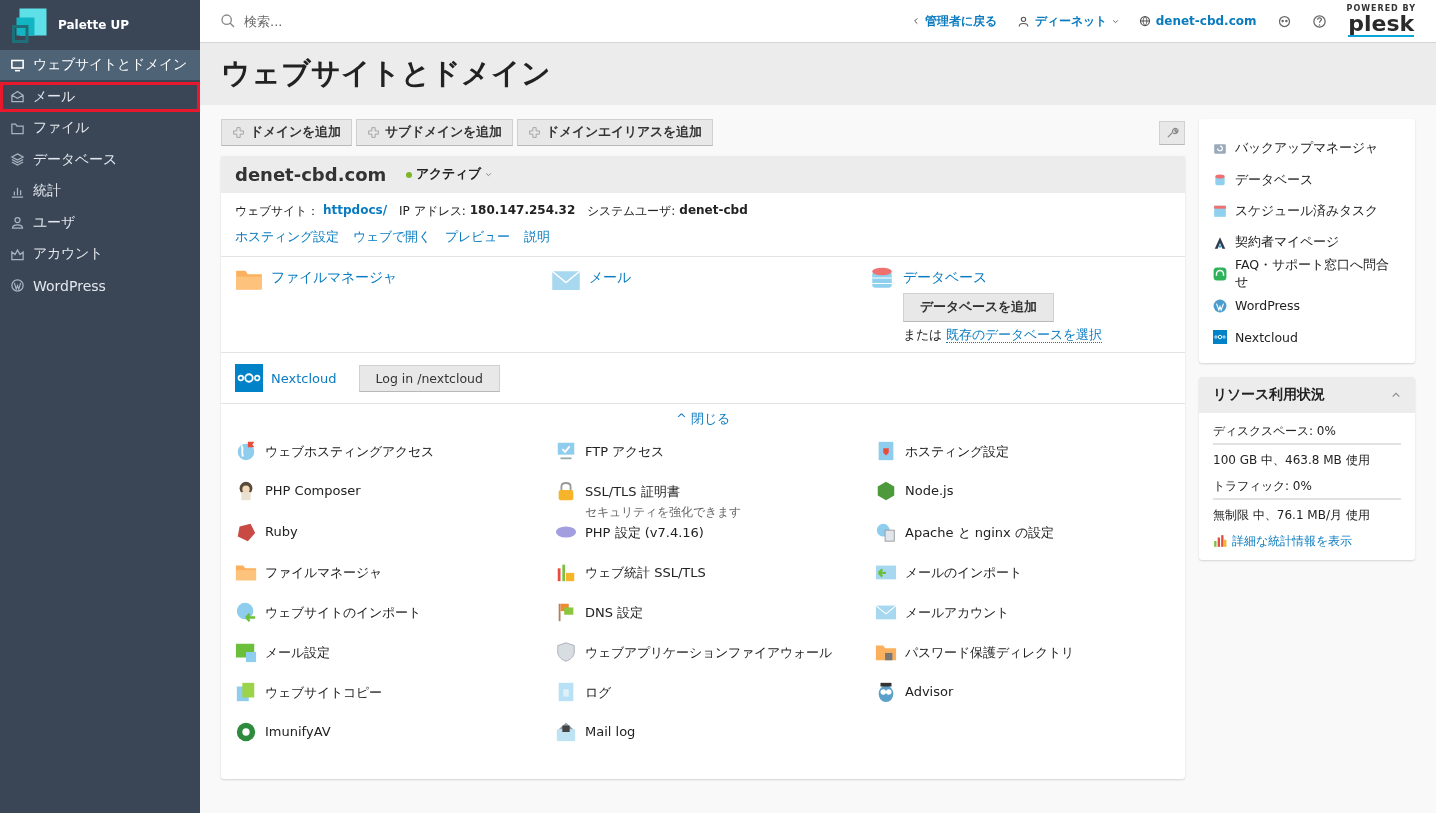 This screenshot has width=1436, height=813. What do you see at coordinates (287, 237) in the screenshot?
I see `domain-link: ホスティング設定` at bounding box center [287, 237].